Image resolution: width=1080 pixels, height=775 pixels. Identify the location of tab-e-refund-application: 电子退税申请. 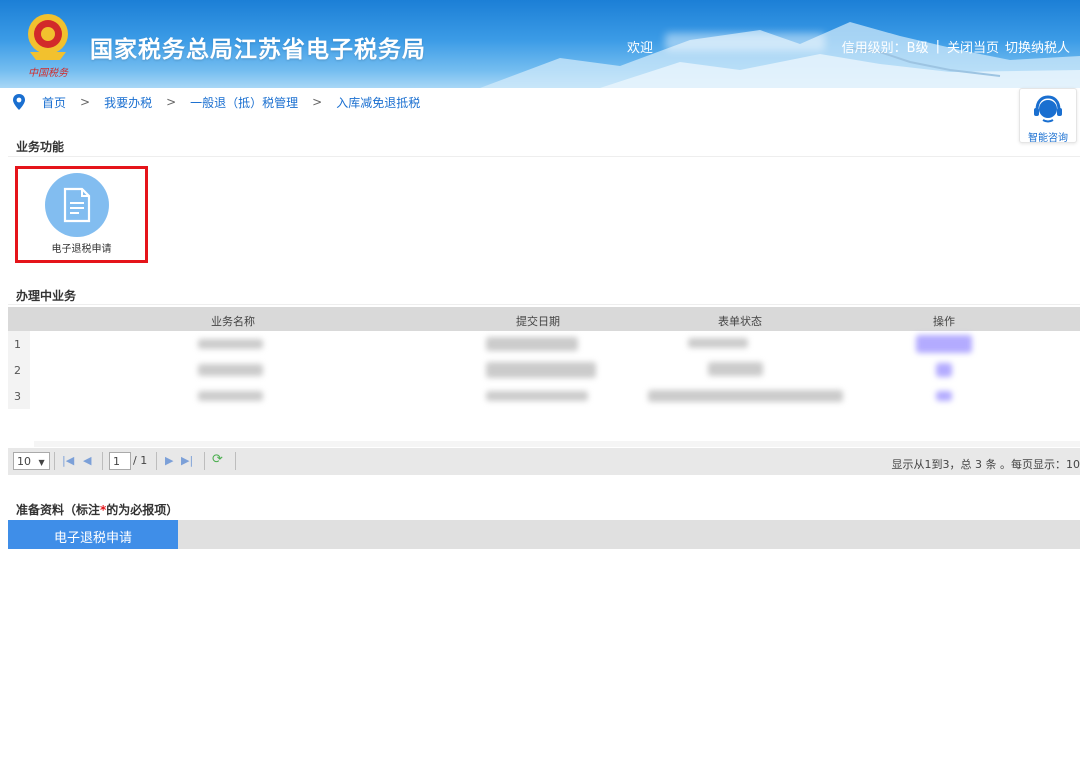
(93, 534).